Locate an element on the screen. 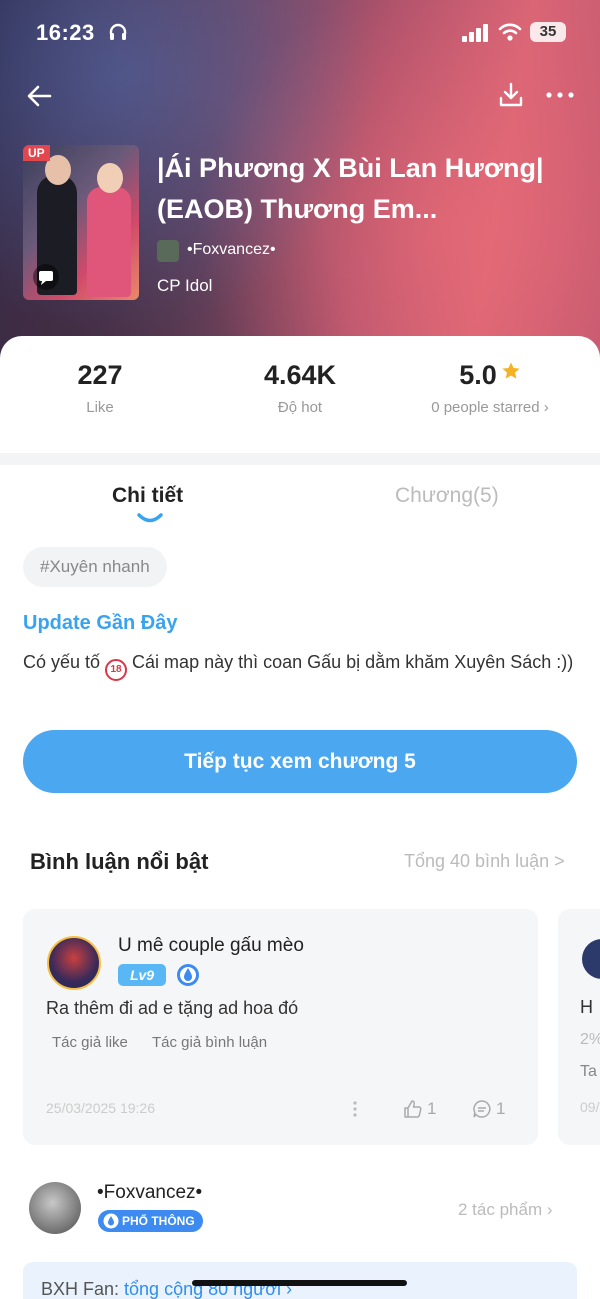 This screenshot has height=1299, width=600. update-title: Update Gần Đây is located at coordinates (100, 623).